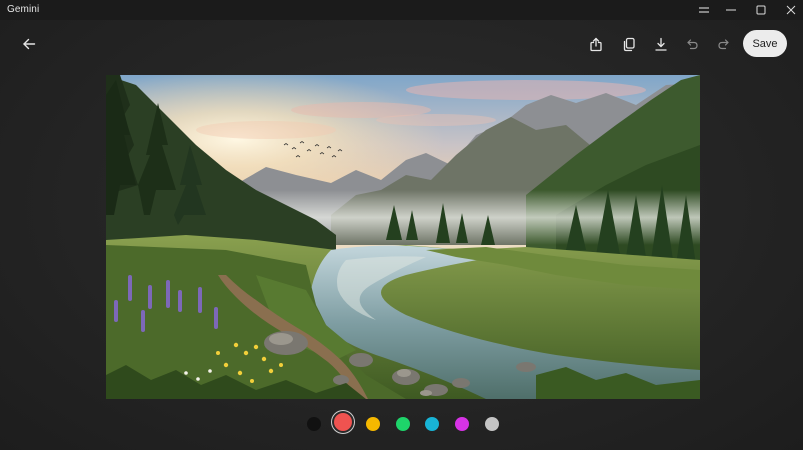  I want to click on undo-button, so click(692, 44).